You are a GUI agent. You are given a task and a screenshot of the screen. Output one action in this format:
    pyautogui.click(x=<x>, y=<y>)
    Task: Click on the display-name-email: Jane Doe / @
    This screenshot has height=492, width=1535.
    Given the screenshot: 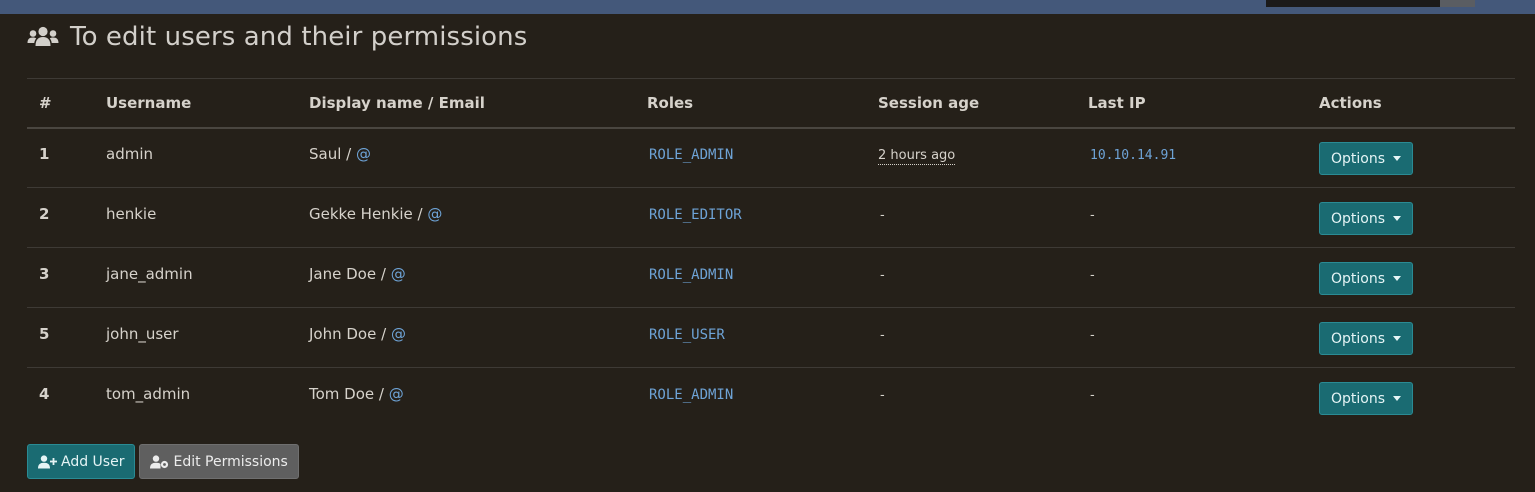 What is the action you would take?
    pyautogui.click(x=357, y=274)
    